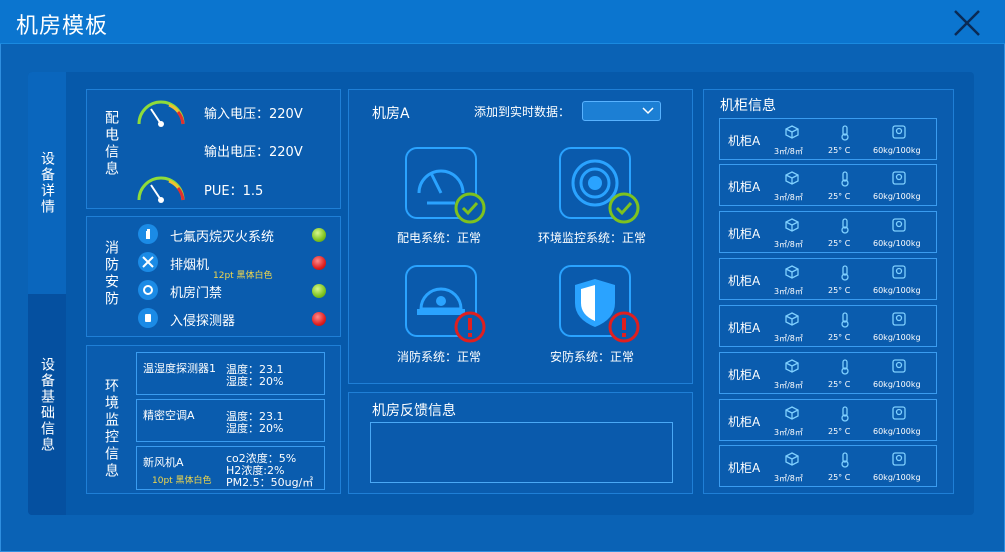 The height and width of the screenshot is (552, 1005). I want to click on fire-label: 消防安防, so click(111, 274).